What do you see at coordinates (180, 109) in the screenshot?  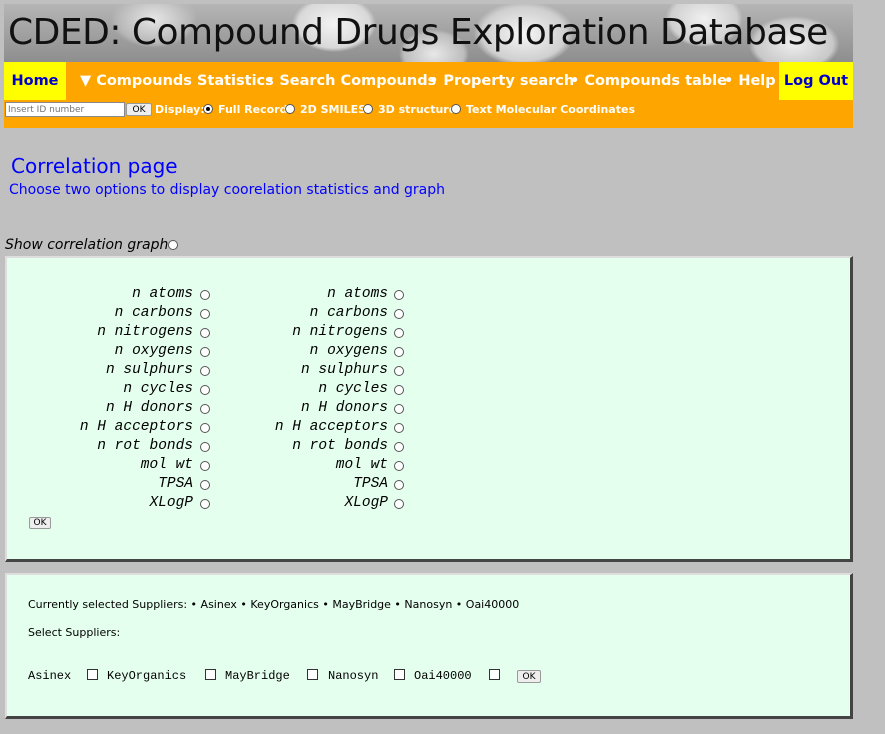 I see `display-label: Display:` at bounding box center [180, 109].